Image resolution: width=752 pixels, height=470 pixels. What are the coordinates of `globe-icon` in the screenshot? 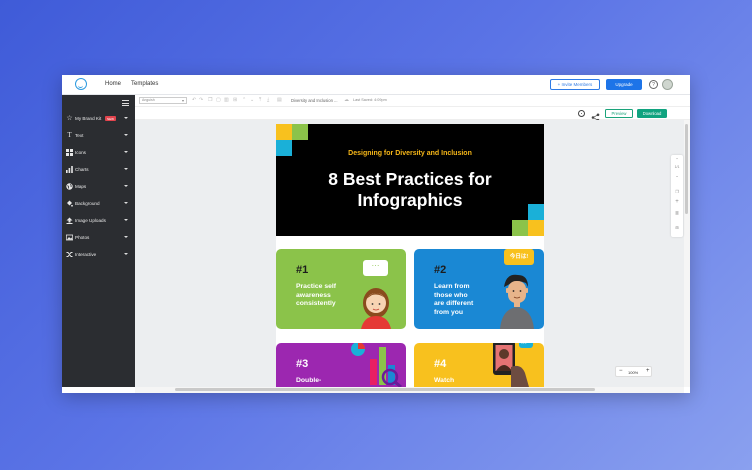 It's located at (69, 186).